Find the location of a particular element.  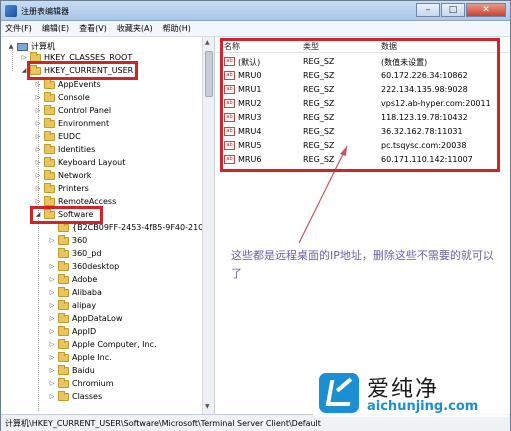

tree-node: ▷ Control Panel is located at coordinates (72, 110).